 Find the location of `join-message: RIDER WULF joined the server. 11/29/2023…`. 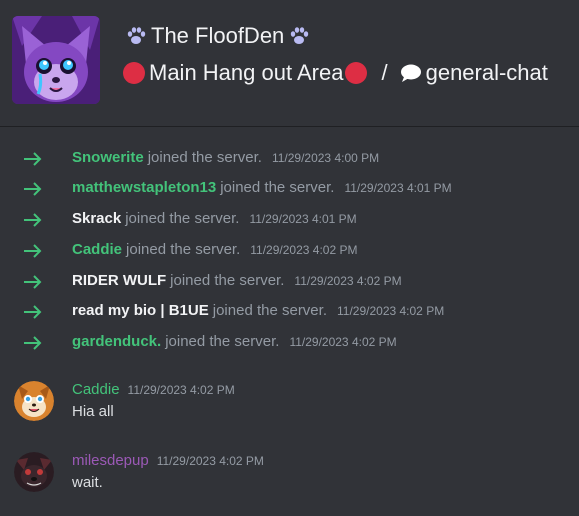

join-message: RIDER WULF joined the server. 11/29/2023… is located at coordinates (289, 282).